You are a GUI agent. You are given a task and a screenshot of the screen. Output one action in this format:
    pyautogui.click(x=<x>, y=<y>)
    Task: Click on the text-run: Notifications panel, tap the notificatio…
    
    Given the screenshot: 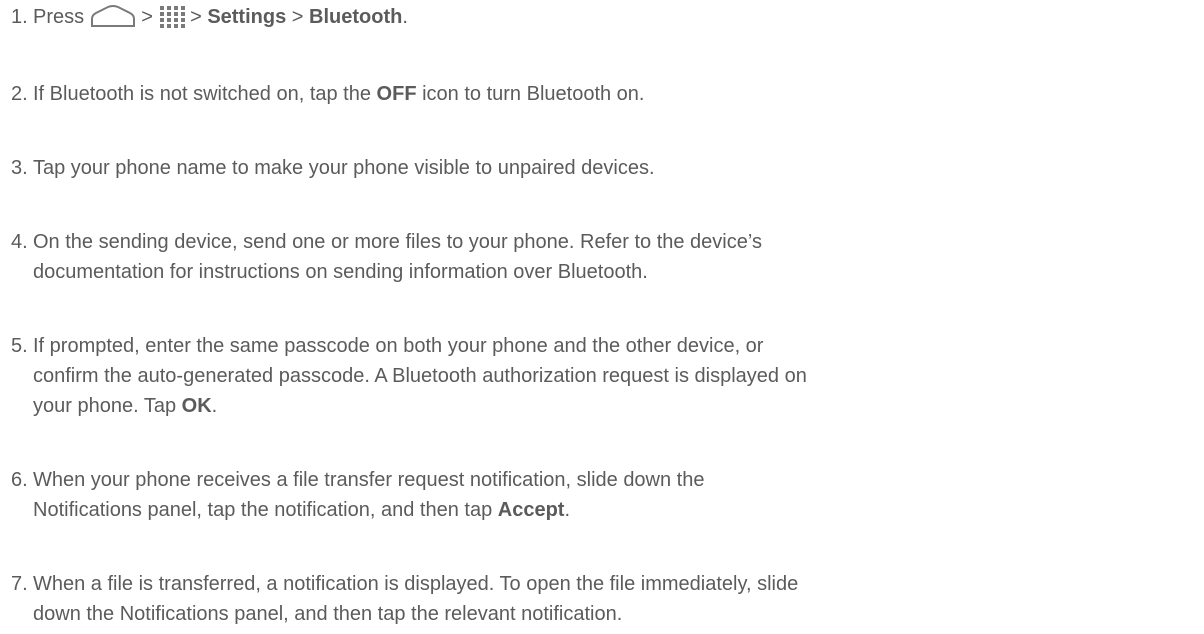 What is the action you would take?
    pyautogui.click(x=265, y=510)
    